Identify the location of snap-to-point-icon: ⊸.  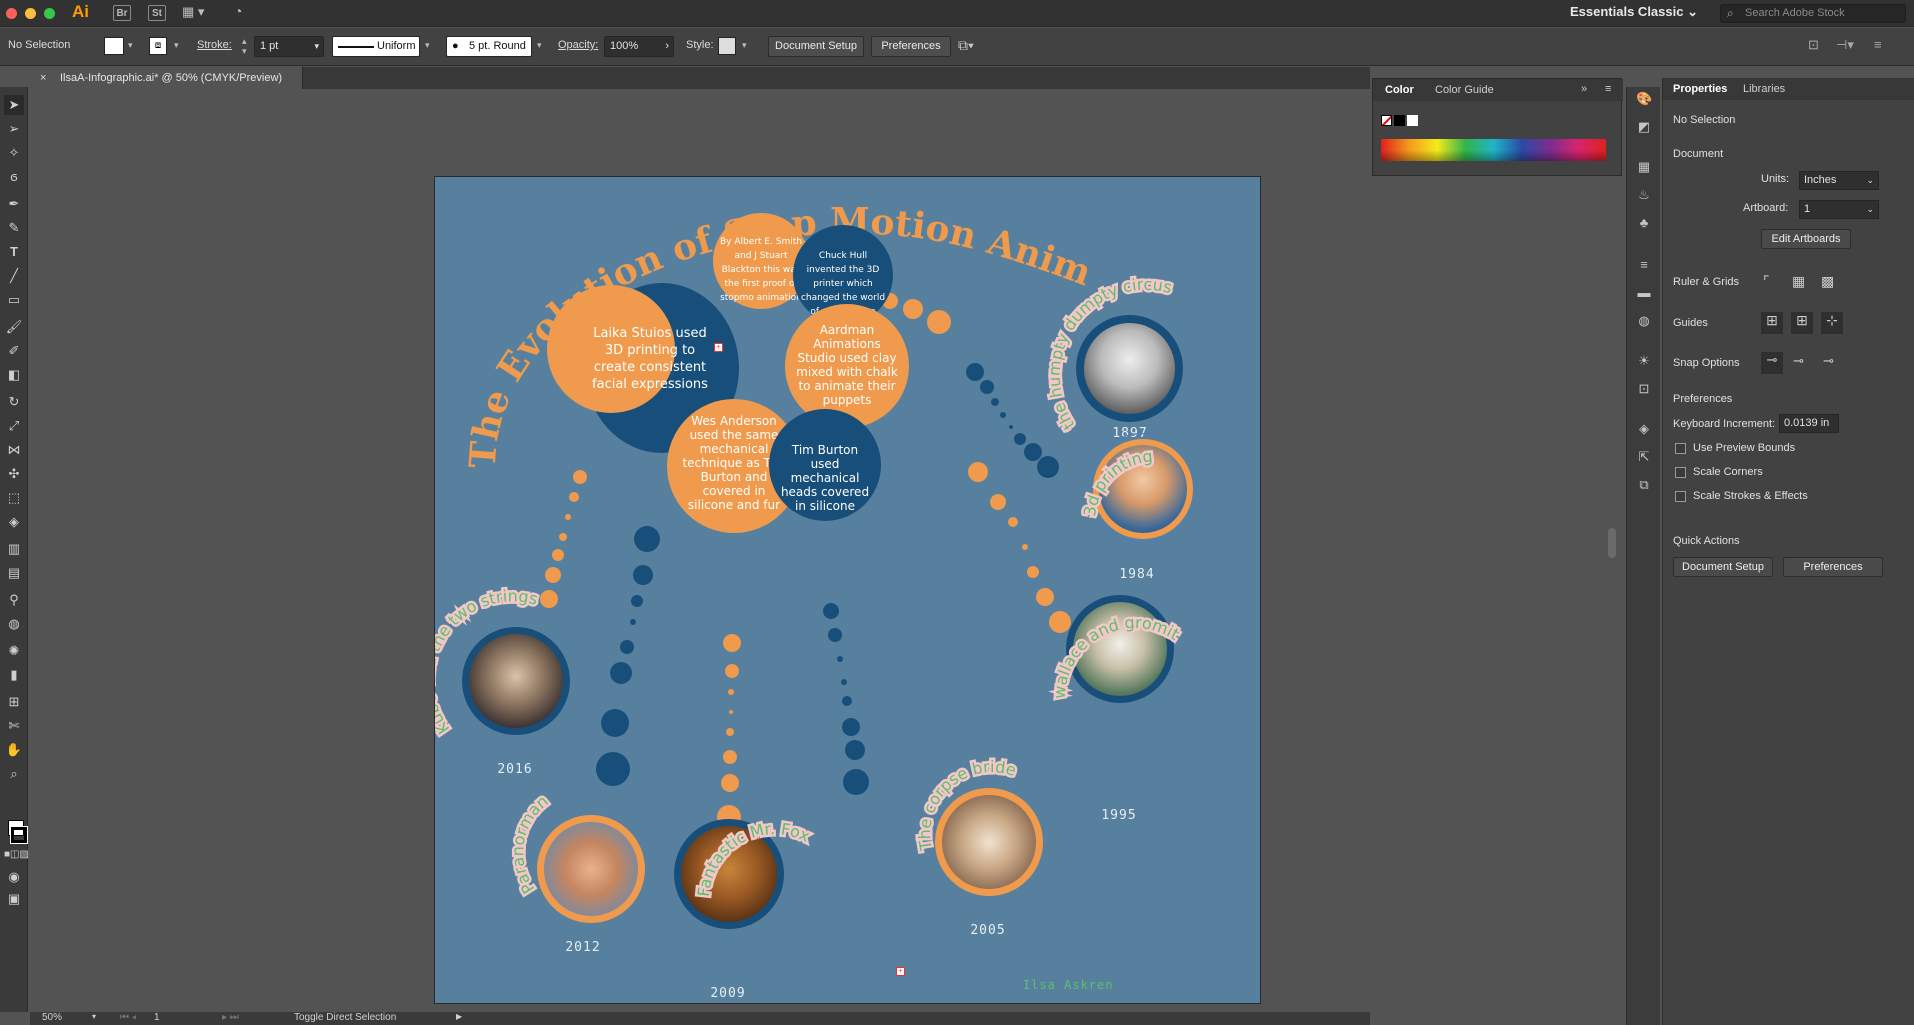
(1772, 363).